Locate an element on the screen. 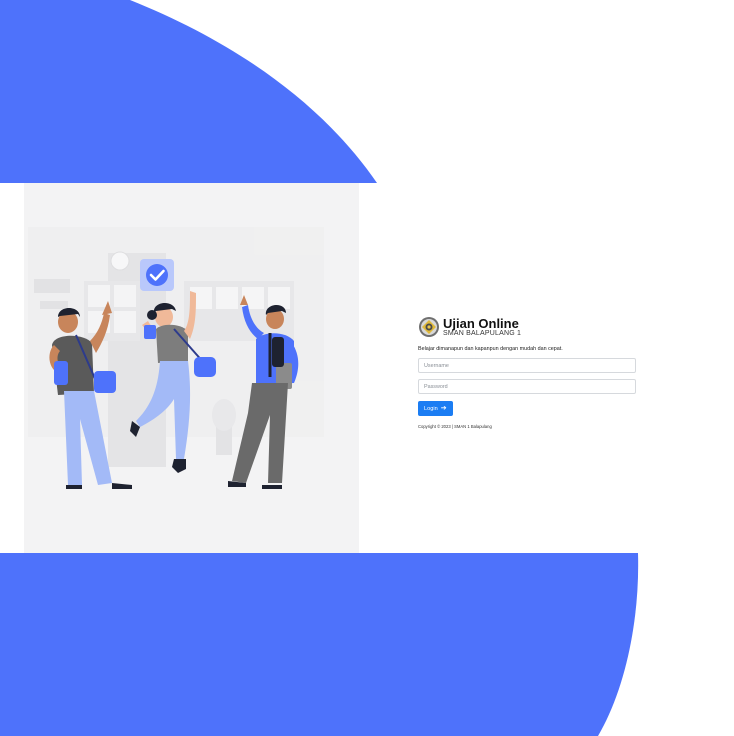 The height and width of the screenshot is (736, 734). checkmark-badge is located at coordinates (157, 275).